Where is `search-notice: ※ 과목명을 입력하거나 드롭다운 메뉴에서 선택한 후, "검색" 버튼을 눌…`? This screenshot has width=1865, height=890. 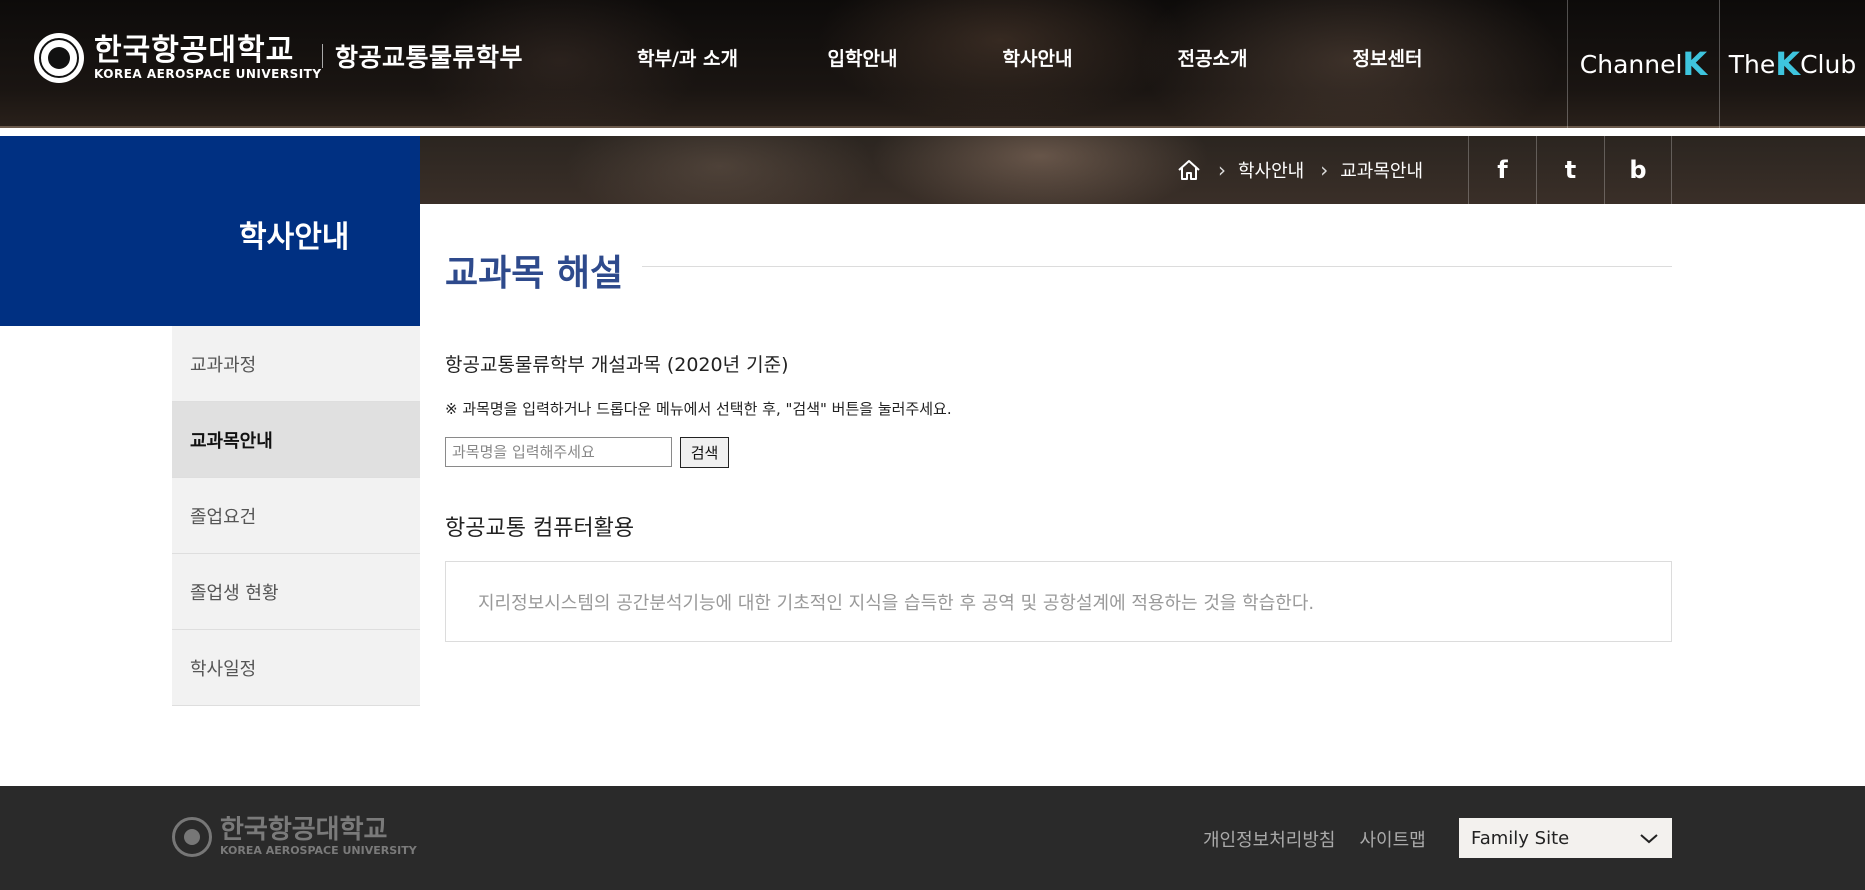
search-notice: ※ 과목명을 입력하거나 드롭다운 메뉴에서 선택한 후, "검색" 버튼을 눌… is located at coordinates (698, 409).